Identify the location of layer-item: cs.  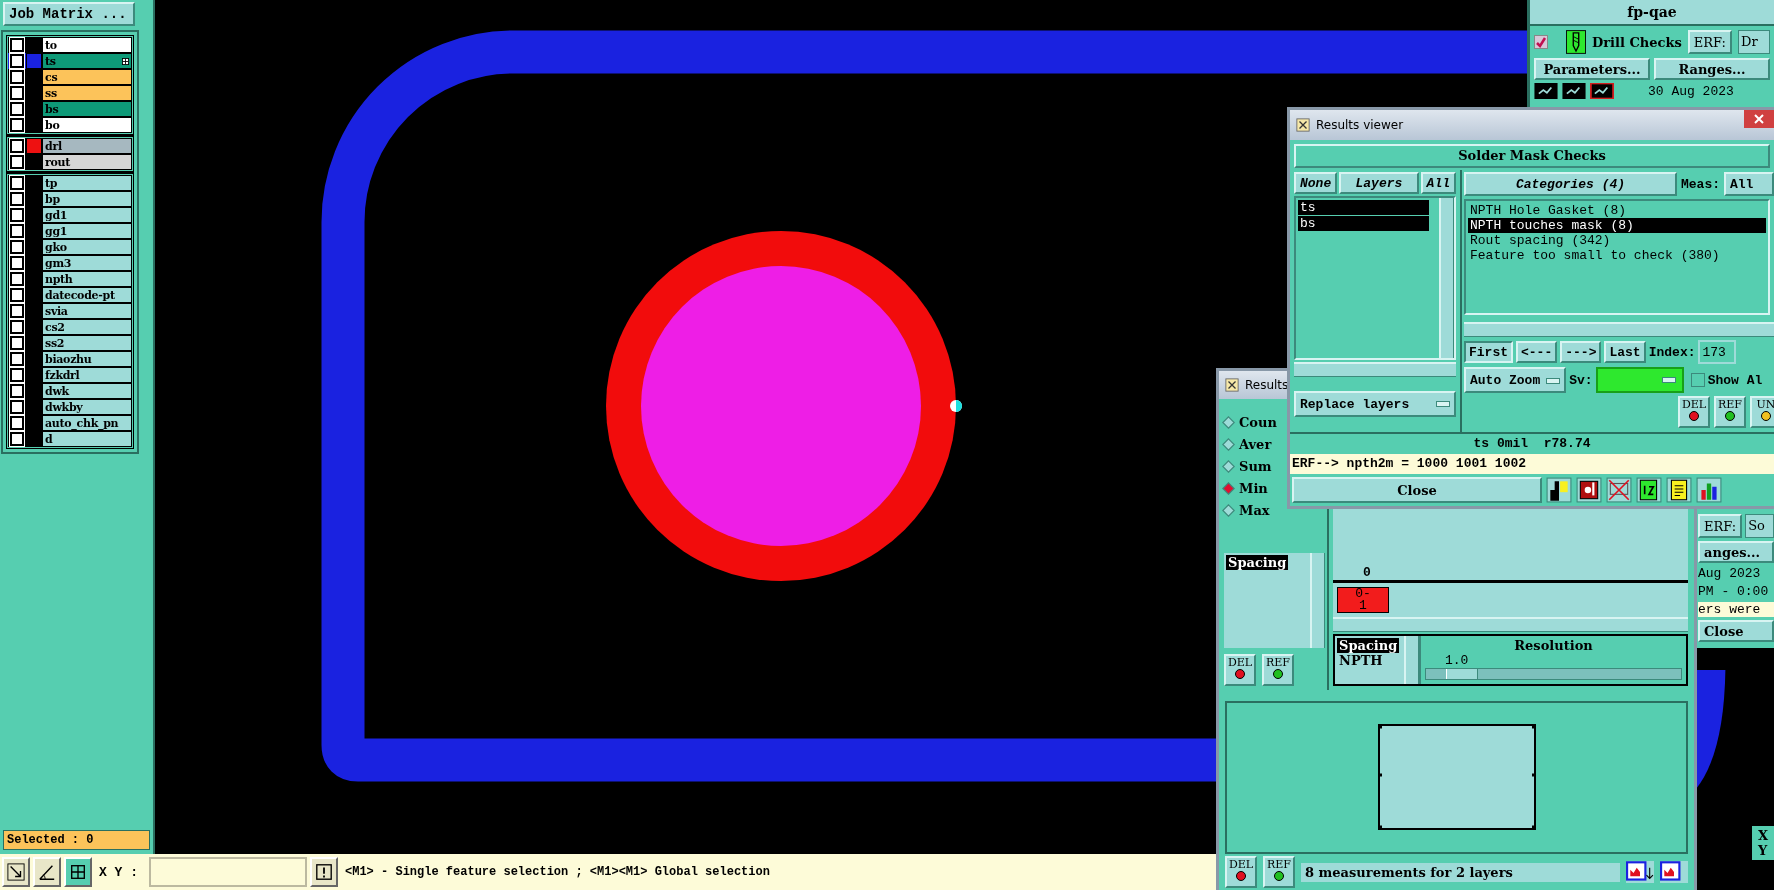
(87, 77).